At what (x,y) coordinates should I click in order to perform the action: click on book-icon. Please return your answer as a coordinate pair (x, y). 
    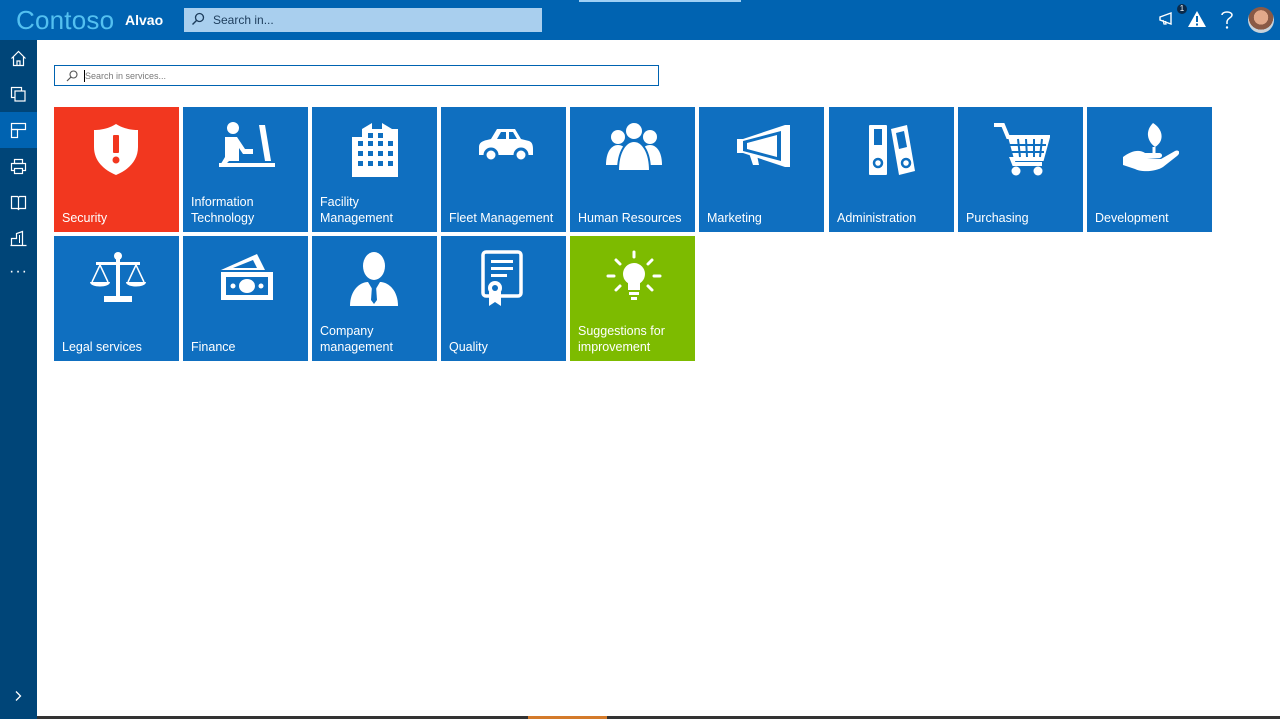
    Looking at the image, I should click on (18, 203).